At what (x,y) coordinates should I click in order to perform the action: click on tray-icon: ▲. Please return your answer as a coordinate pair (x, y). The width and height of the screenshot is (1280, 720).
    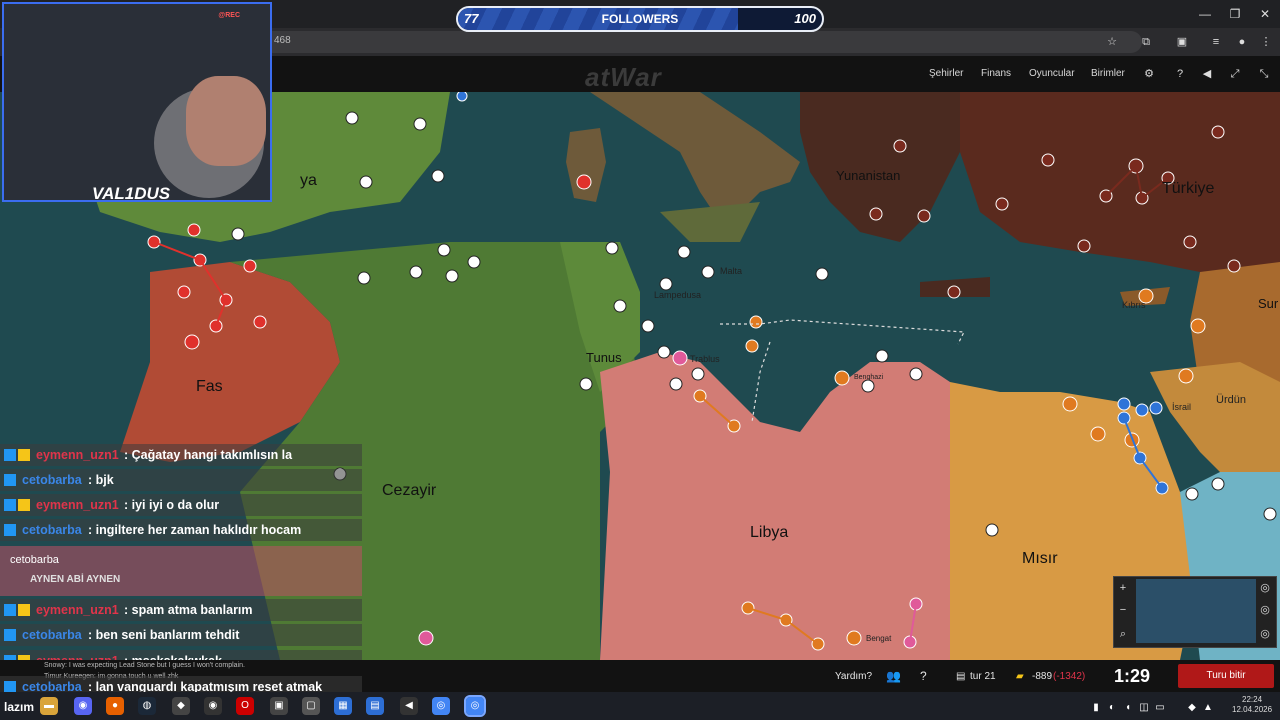
    Looking at the image, I should click on (1208, 706).